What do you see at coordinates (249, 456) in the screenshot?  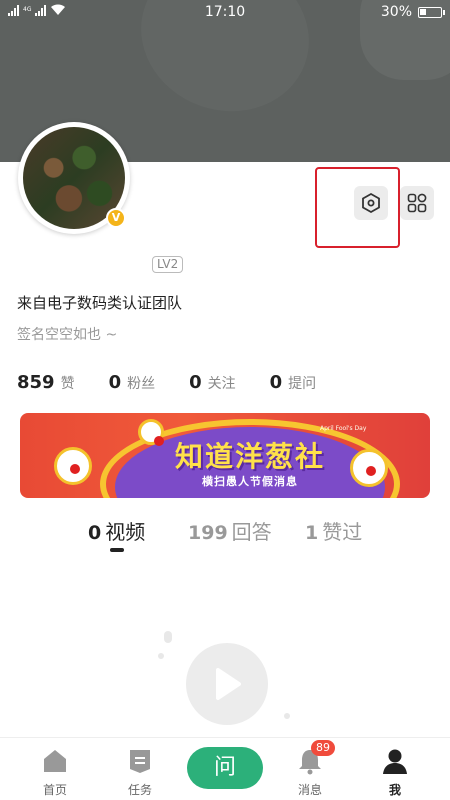 I see `banner-title: 知道洋葱社` at bounding box center [249, 456].